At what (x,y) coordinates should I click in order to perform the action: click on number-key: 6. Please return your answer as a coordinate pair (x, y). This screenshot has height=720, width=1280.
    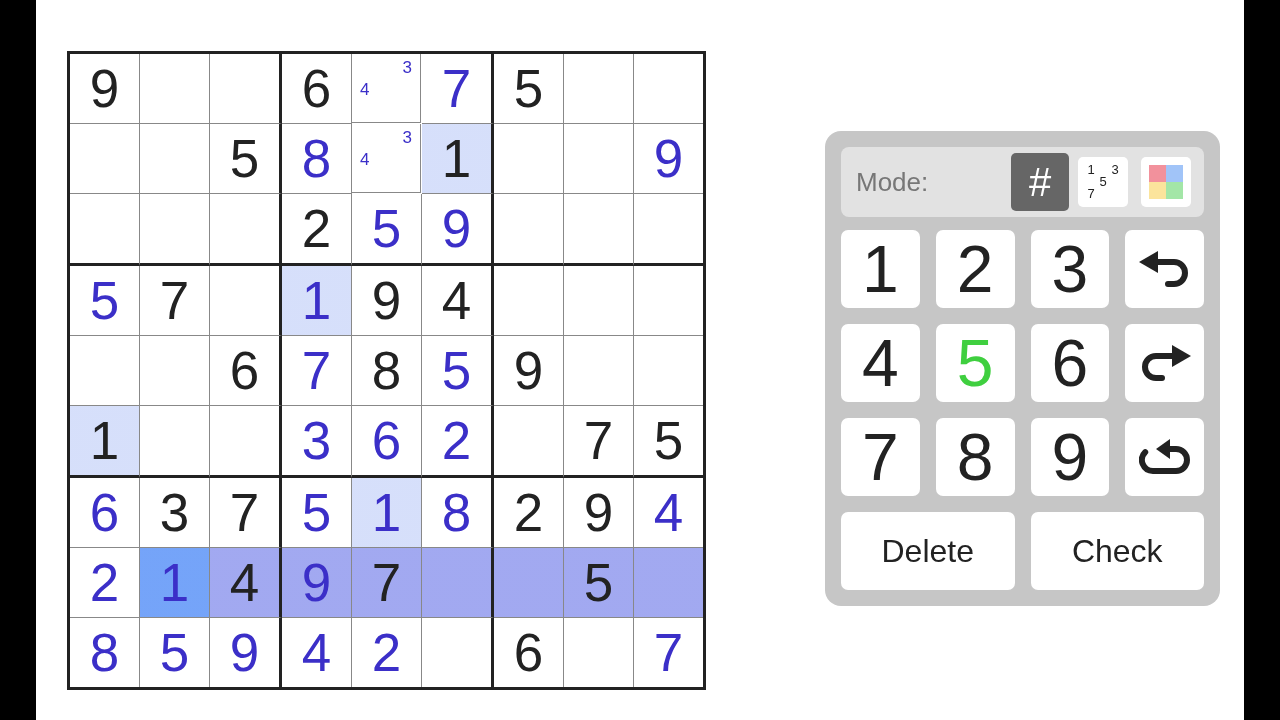
    Looking at the image, I should click on (1070, 363).